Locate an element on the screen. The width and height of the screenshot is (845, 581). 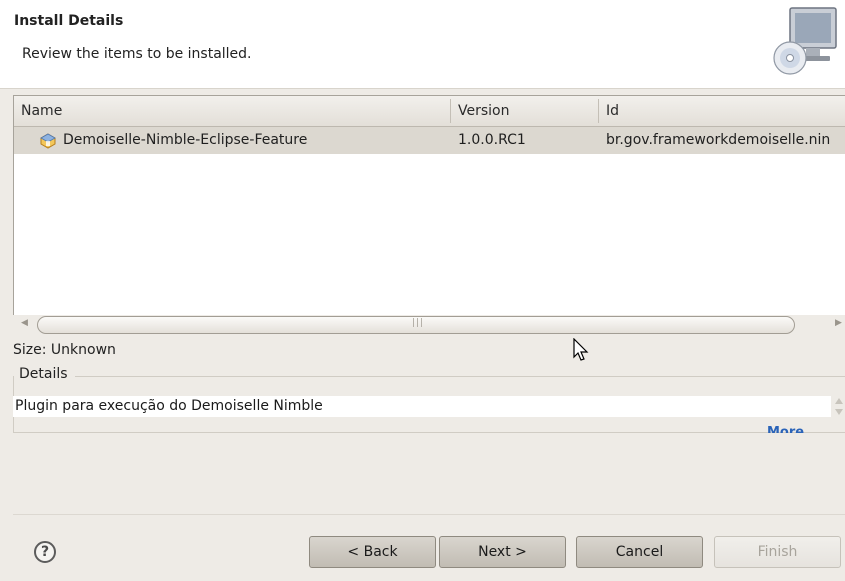
footer-separator is located at coordinates (429, 514).